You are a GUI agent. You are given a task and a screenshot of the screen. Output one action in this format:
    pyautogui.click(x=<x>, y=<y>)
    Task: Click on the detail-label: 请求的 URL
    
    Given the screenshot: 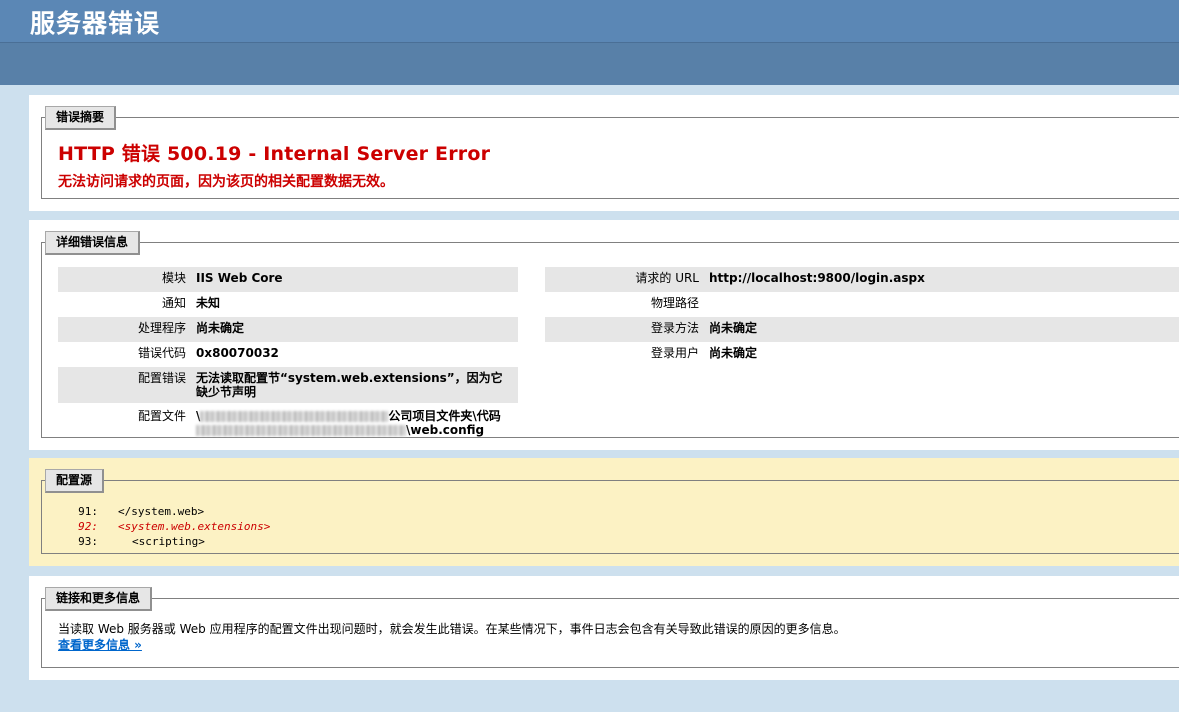 What is the action you would take?
    pyautogui.click(x=627, y=279)
    